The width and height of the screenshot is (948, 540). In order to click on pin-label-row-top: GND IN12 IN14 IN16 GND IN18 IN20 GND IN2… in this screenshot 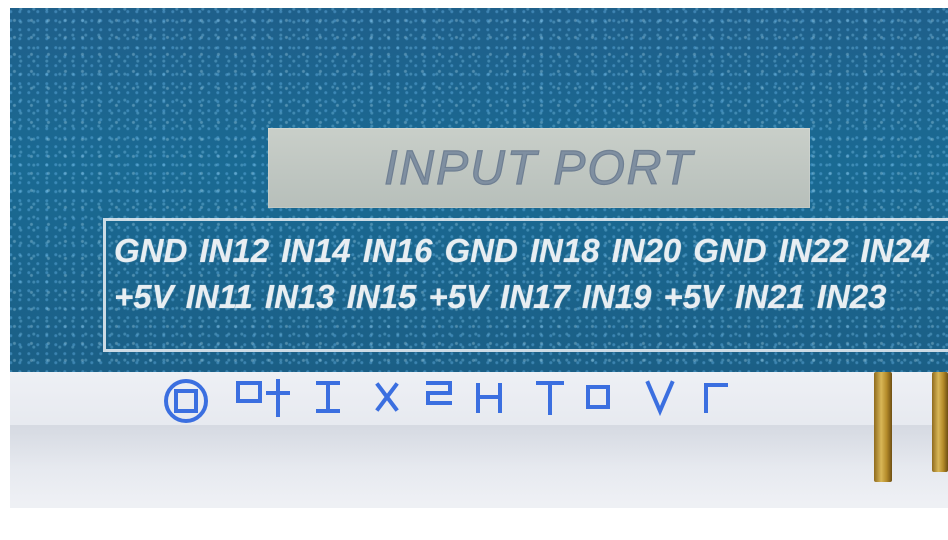, I will do `click(522, 251)`.